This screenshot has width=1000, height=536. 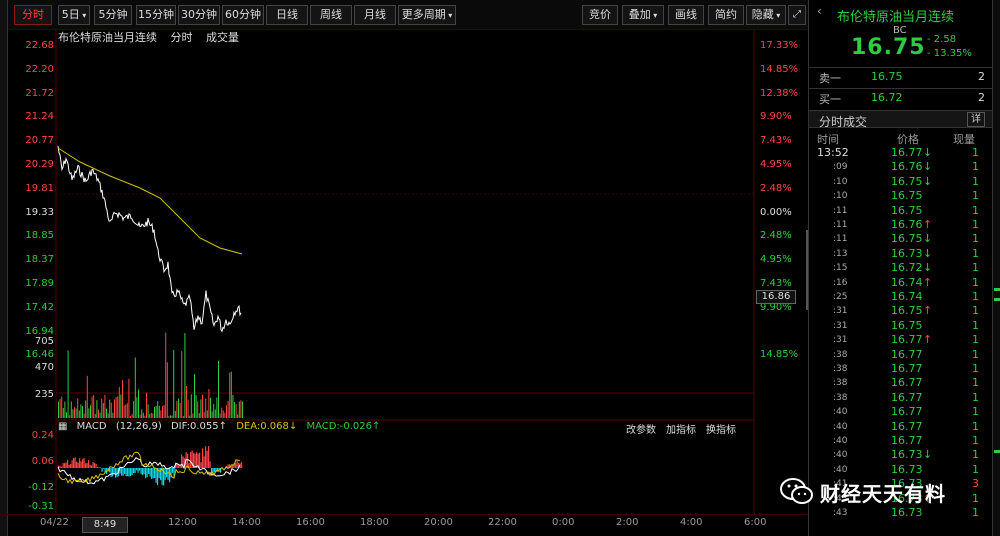 What do you see at coordinates (907, 196) in the screenshot?
I see `trade-price: 16.75` at bounding box center [907, 196].